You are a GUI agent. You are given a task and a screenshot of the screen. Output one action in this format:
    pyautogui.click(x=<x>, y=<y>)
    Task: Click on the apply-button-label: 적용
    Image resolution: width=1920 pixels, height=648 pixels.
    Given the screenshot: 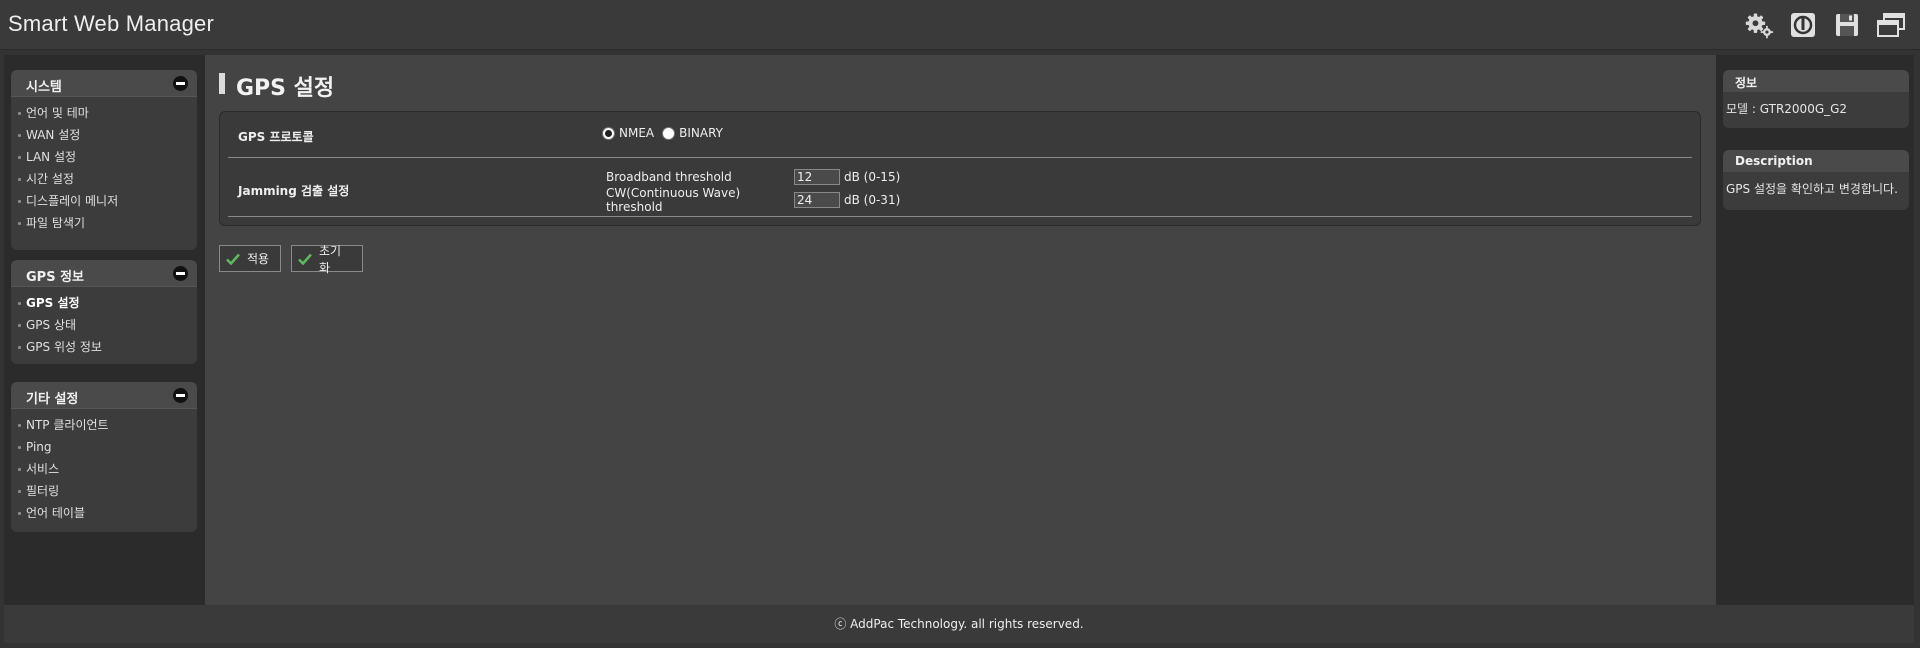 What is the action you would take?
    pyautogui.click(x=258, y=259)
    